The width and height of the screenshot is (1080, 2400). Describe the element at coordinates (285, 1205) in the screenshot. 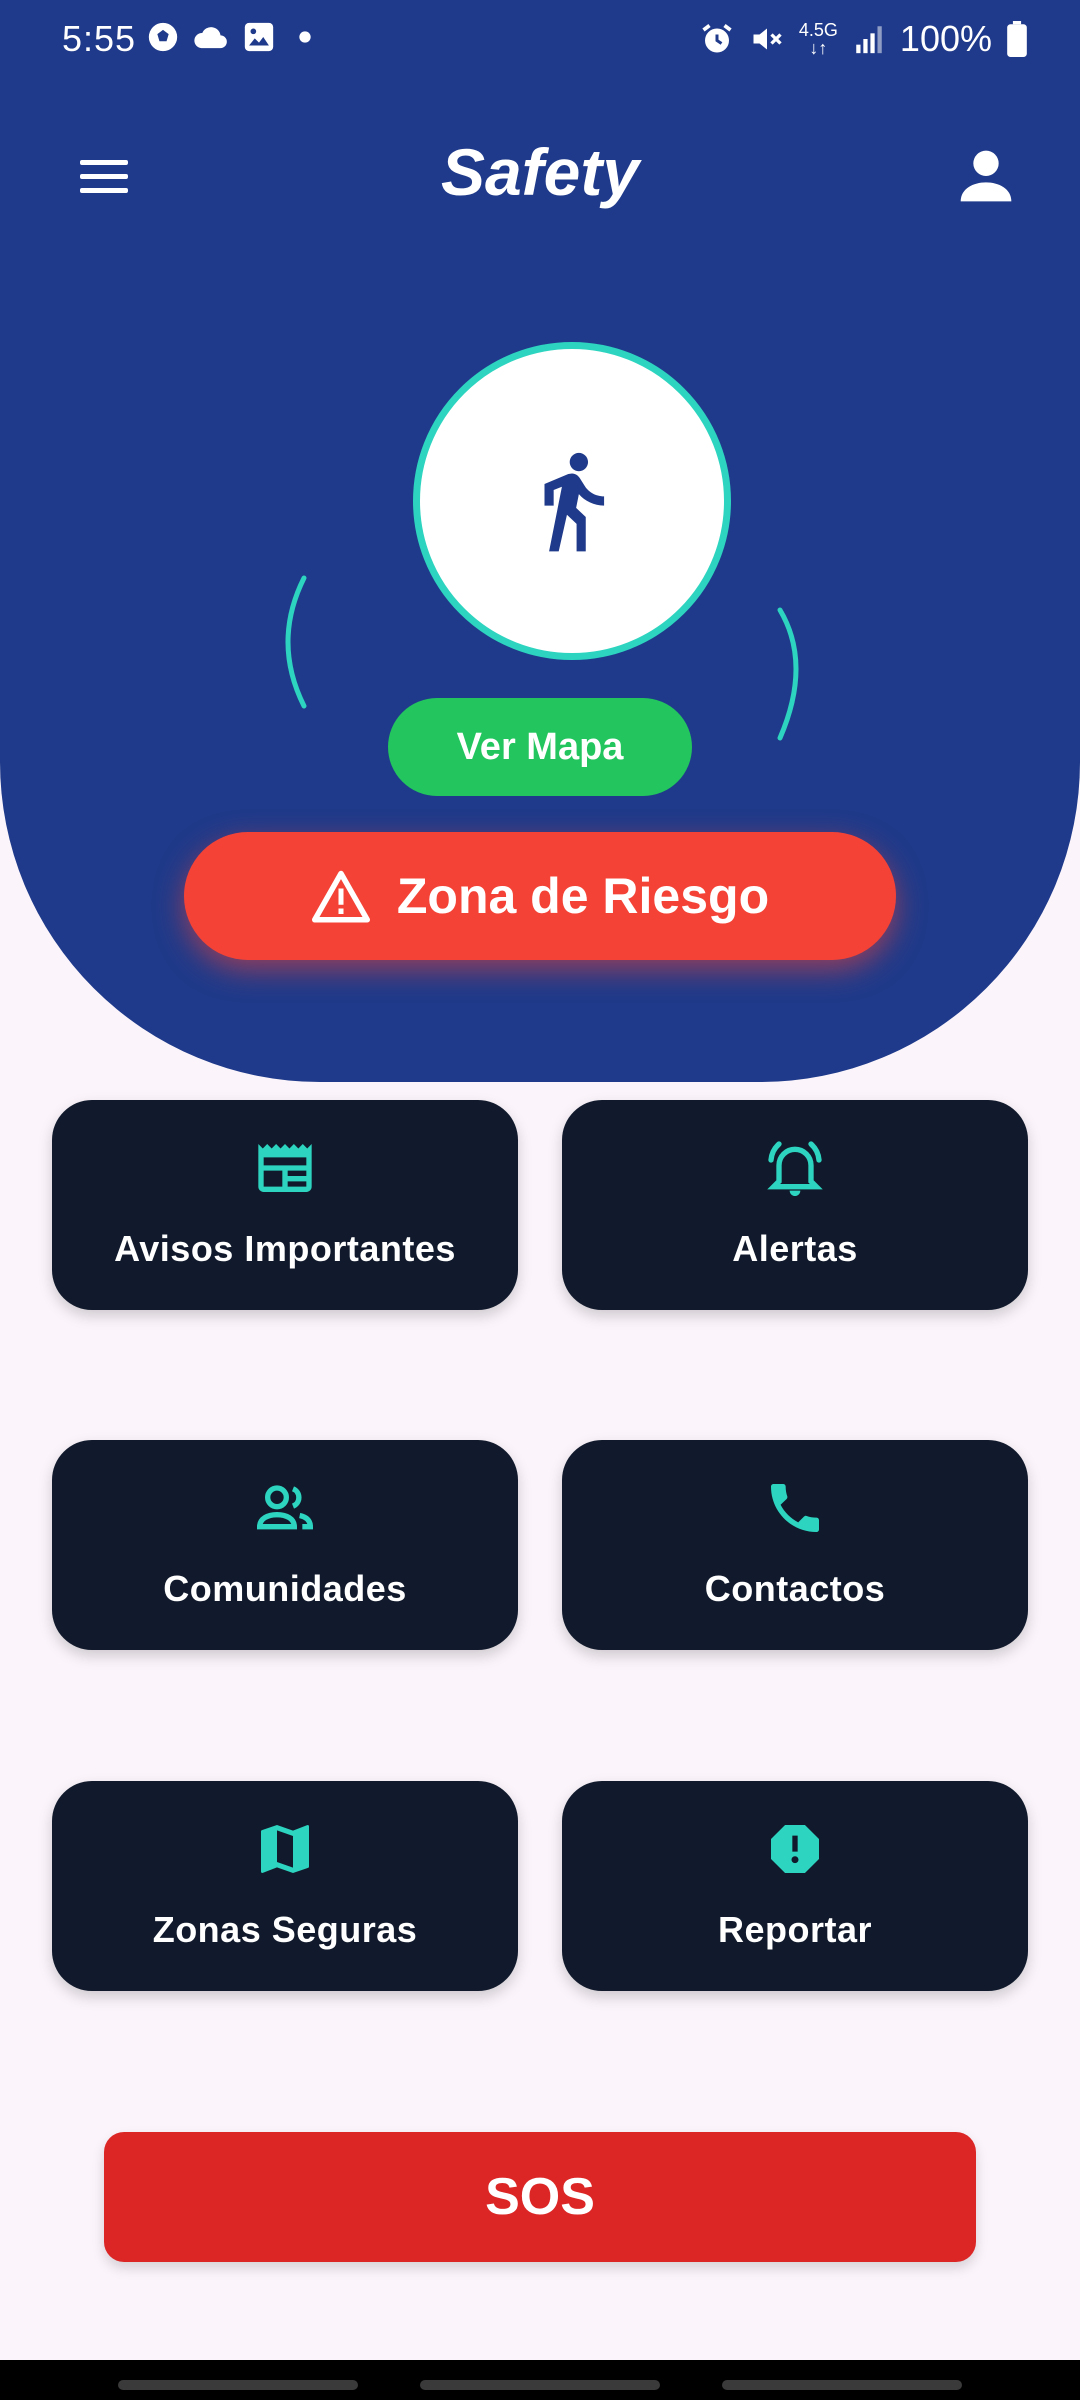

I see `tile-avisos-importantes: Avisos Importantes` at that location.